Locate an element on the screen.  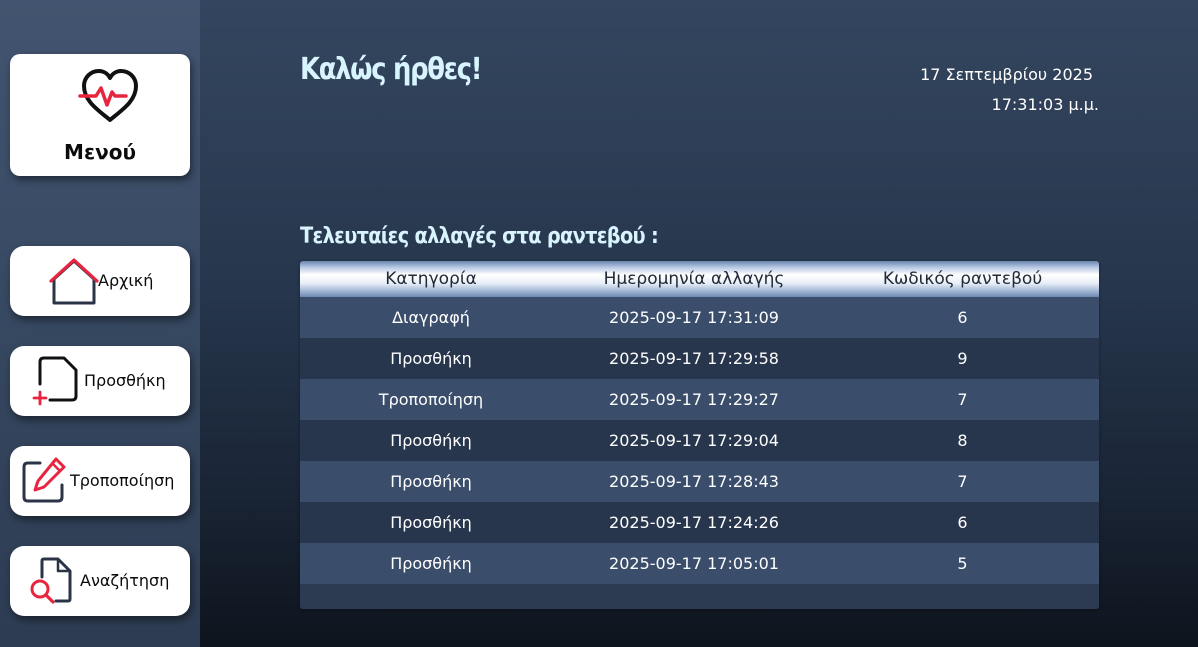
cell-change-date: 2025-09-17 17:31:09 is located at coordinates (694, 317).